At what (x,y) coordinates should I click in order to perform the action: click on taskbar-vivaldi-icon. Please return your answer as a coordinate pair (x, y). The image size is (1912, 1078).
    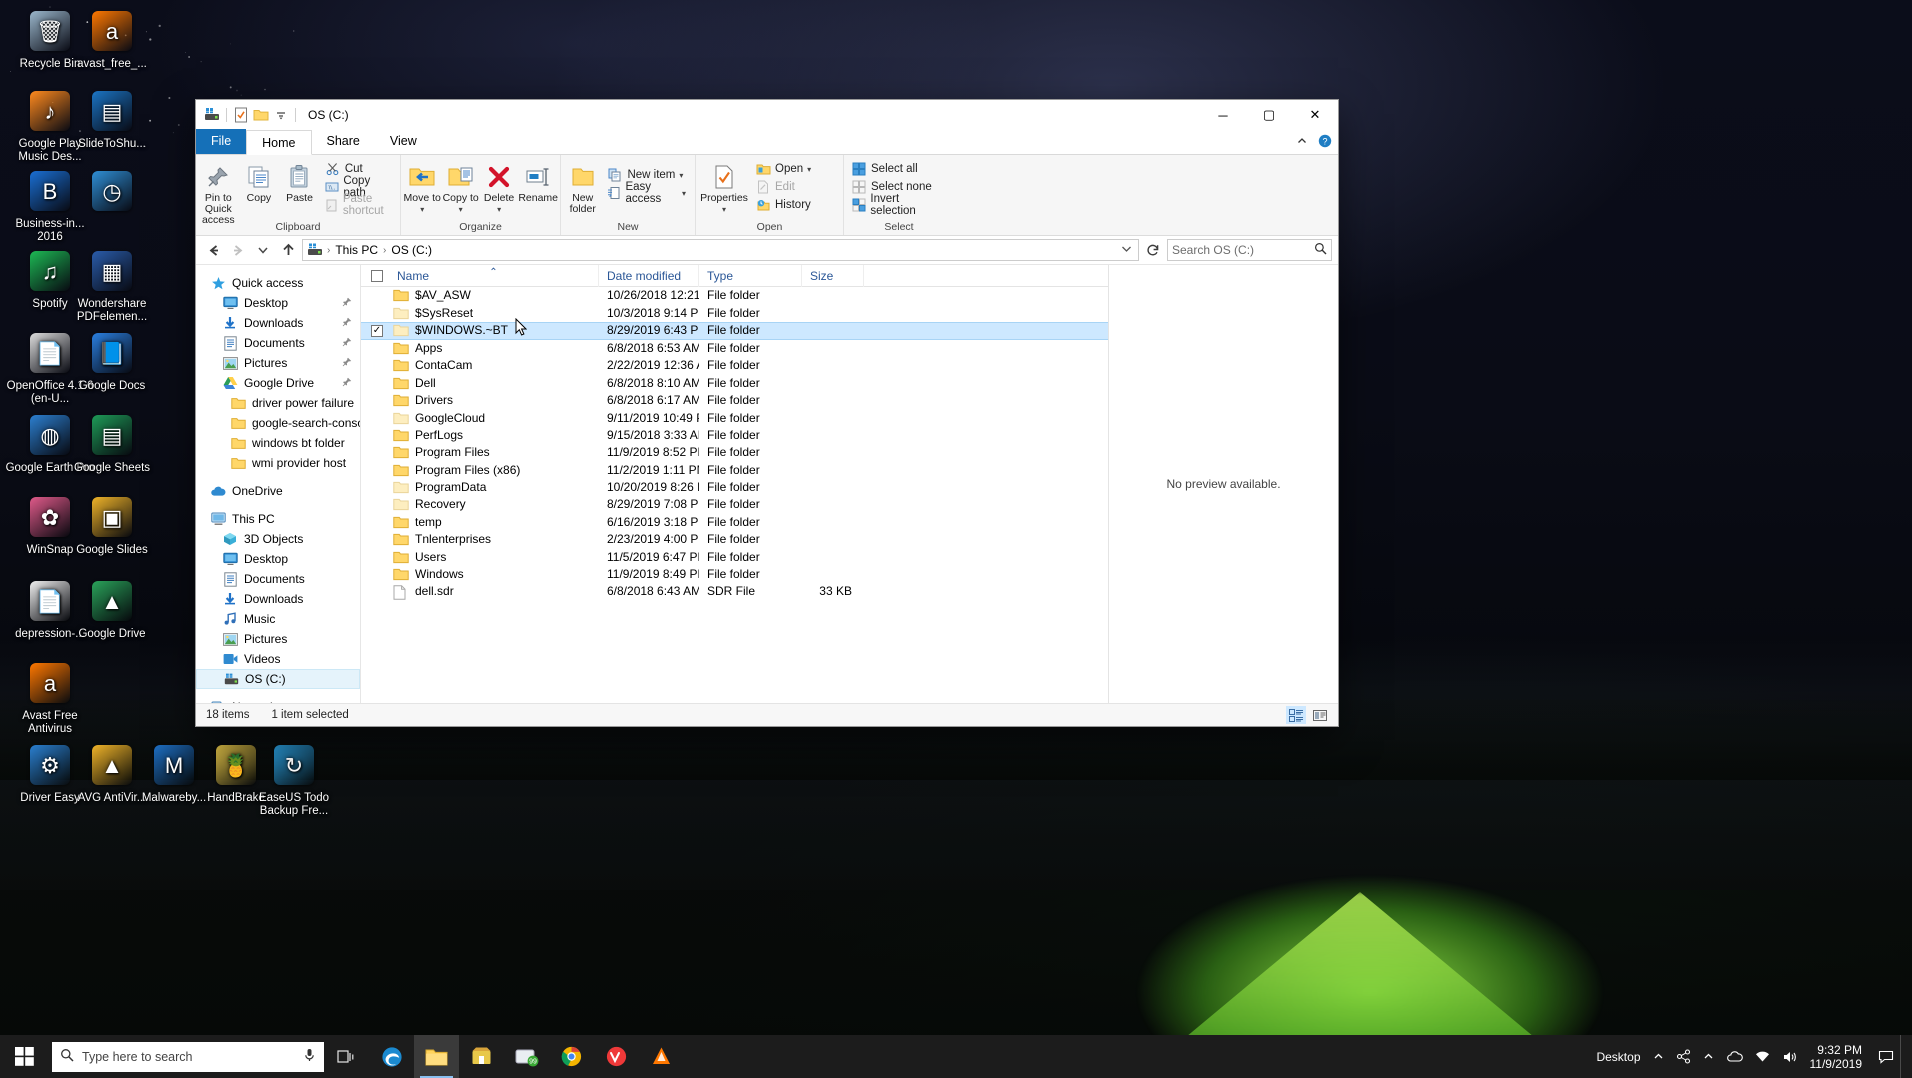
    Looking at the image, I should click on (616, 1056).